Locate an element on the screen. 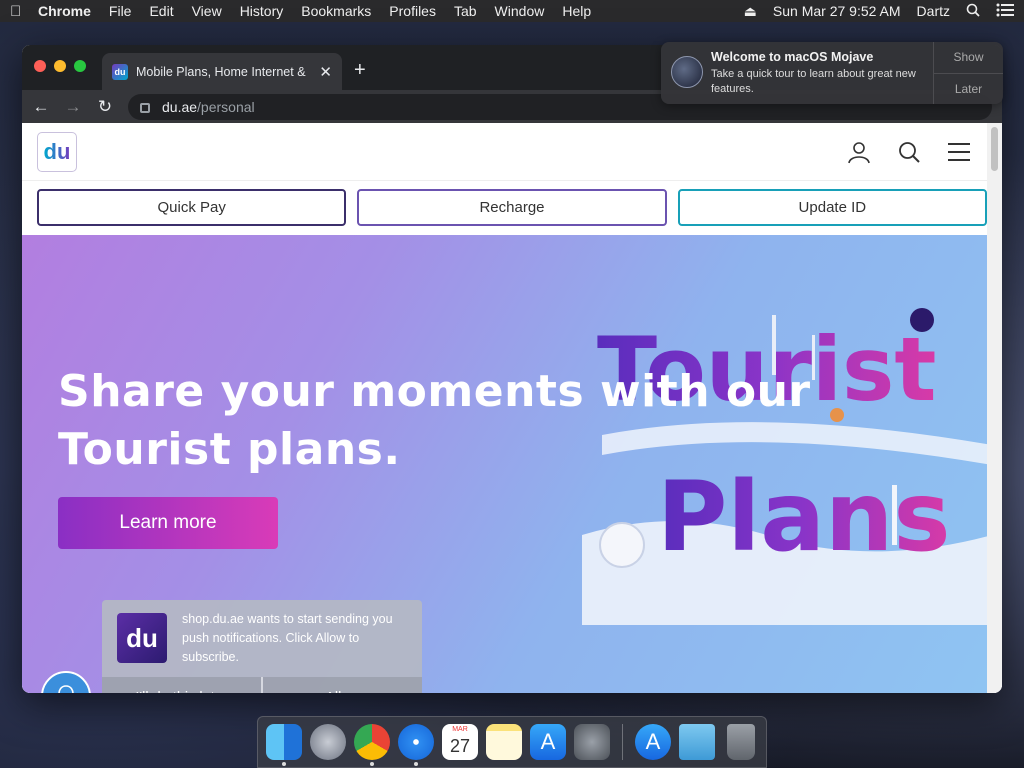 The height and width of the screenshot is (768, 1024). menu-file: File is located at coordinates (120, 11).